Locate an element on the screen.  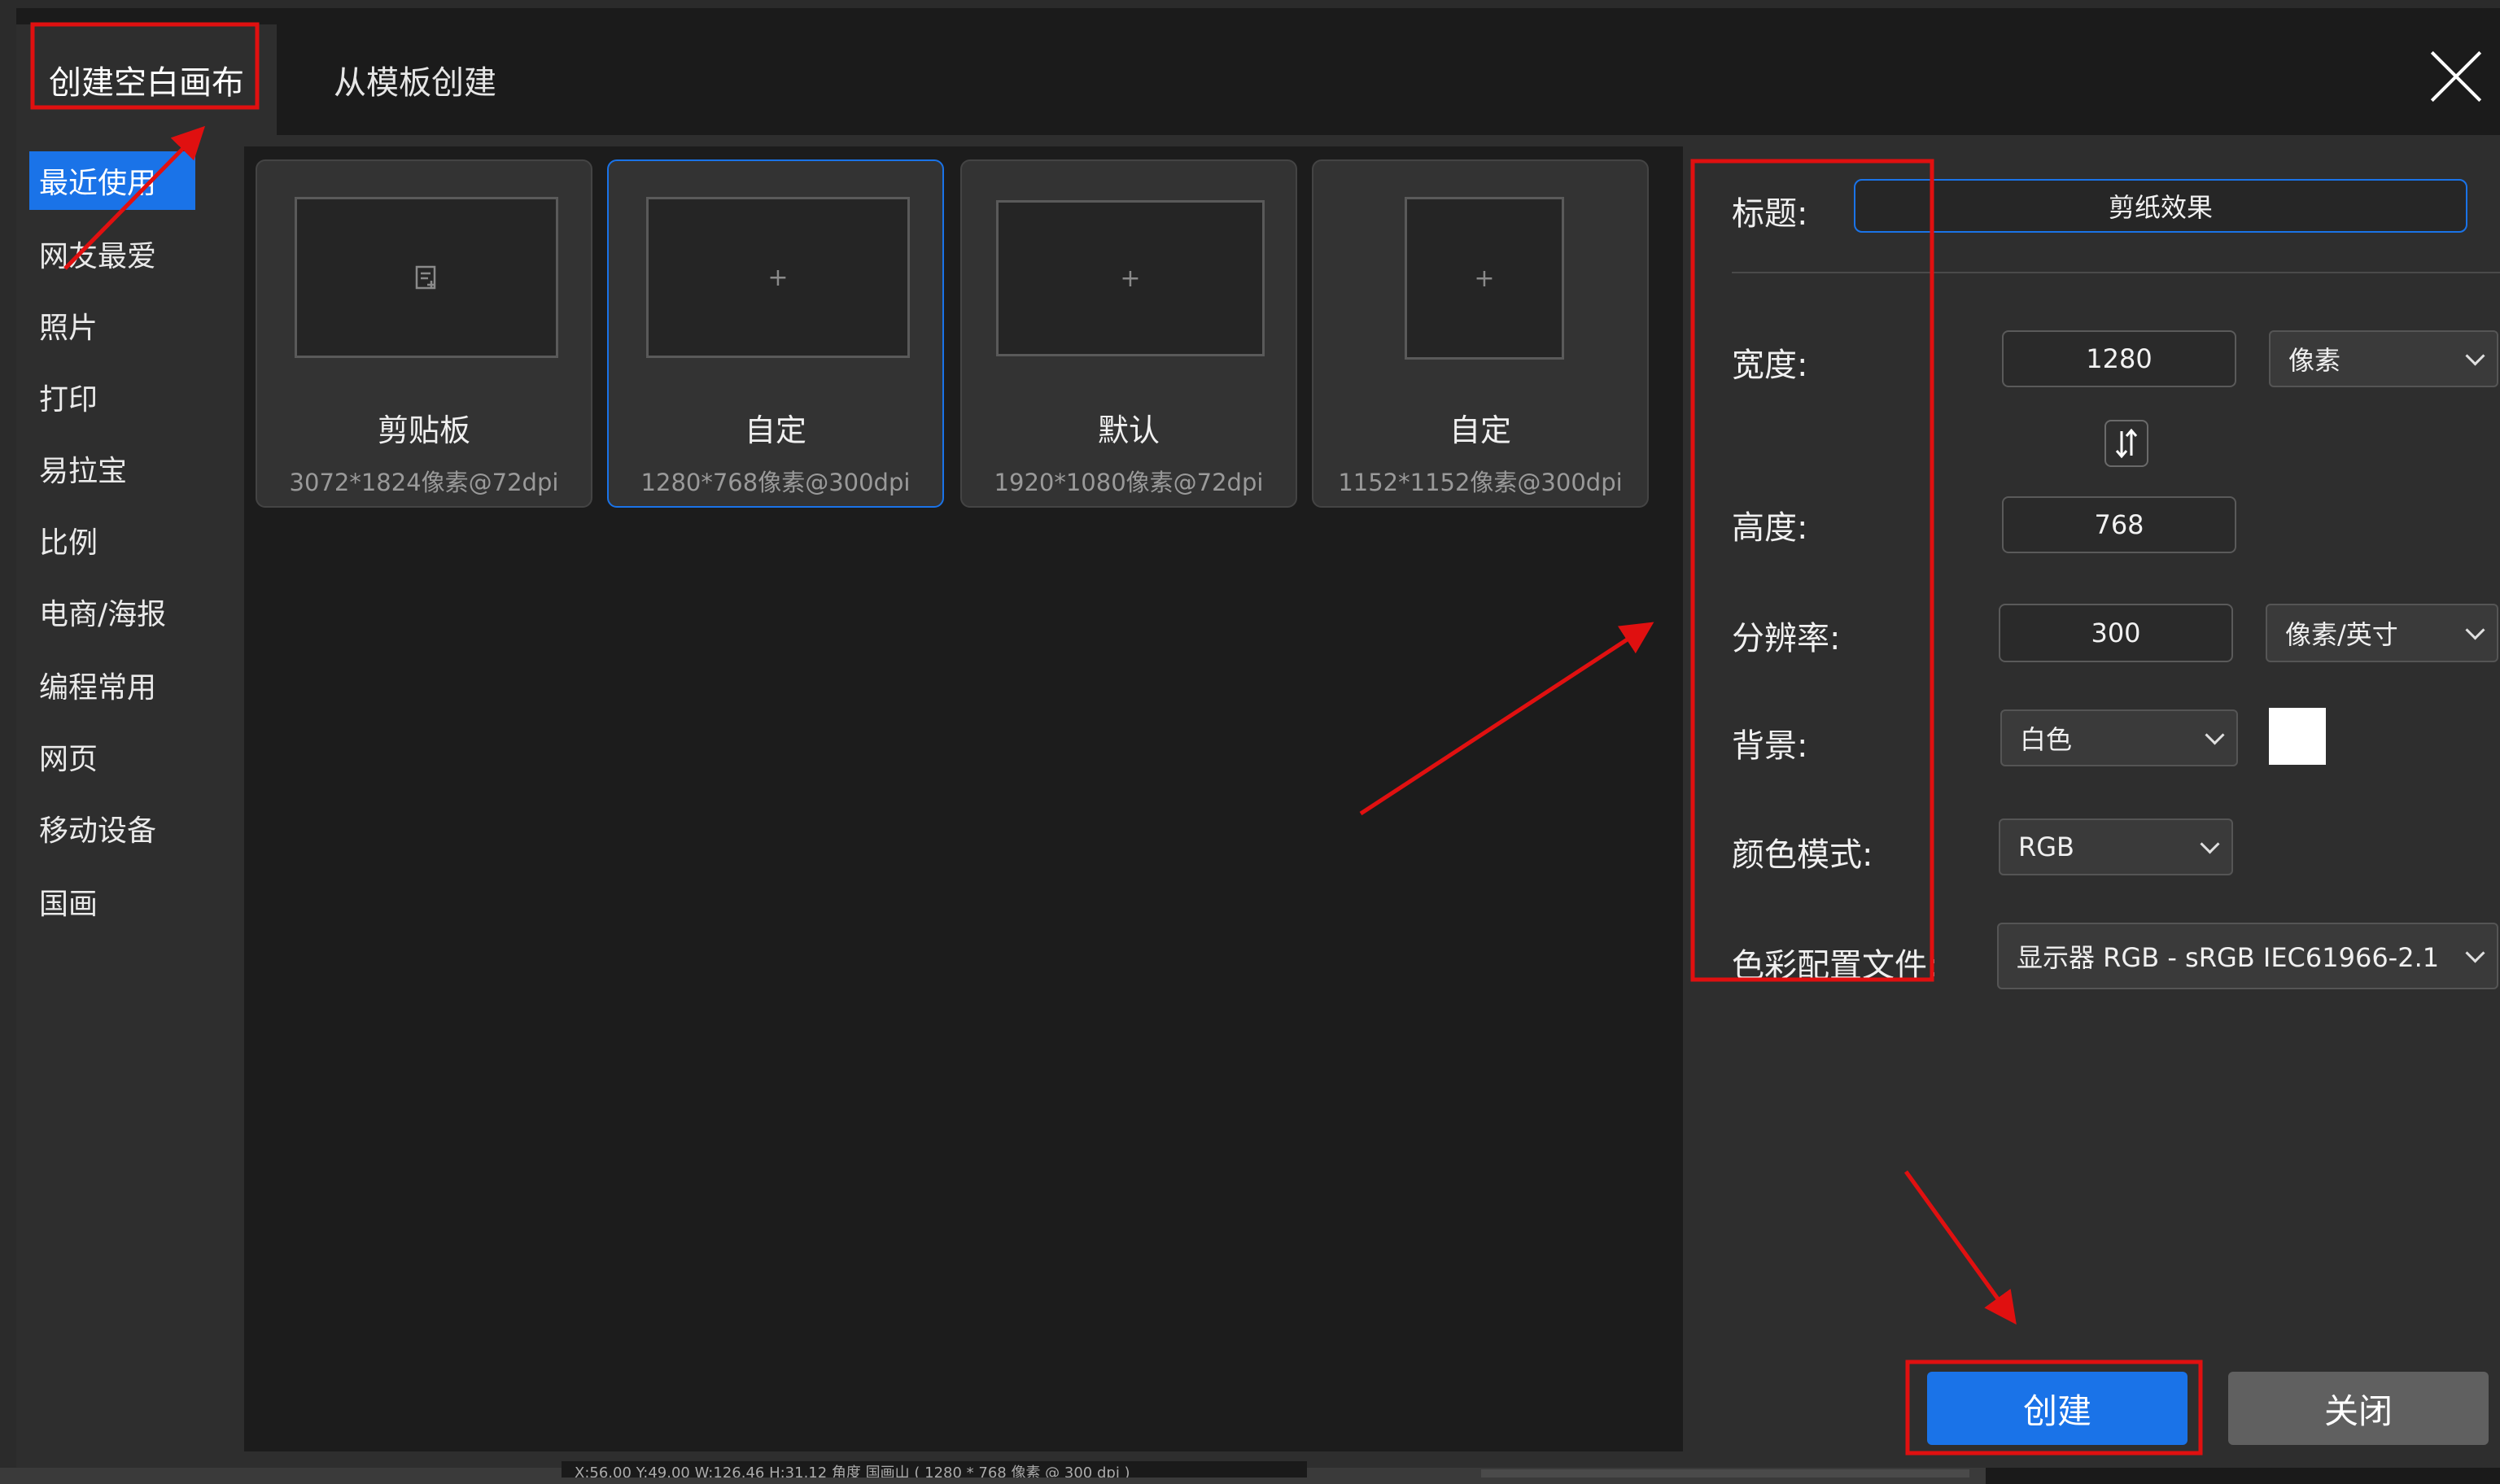
background-select: 白色 is located at coordinates (2119, 738).